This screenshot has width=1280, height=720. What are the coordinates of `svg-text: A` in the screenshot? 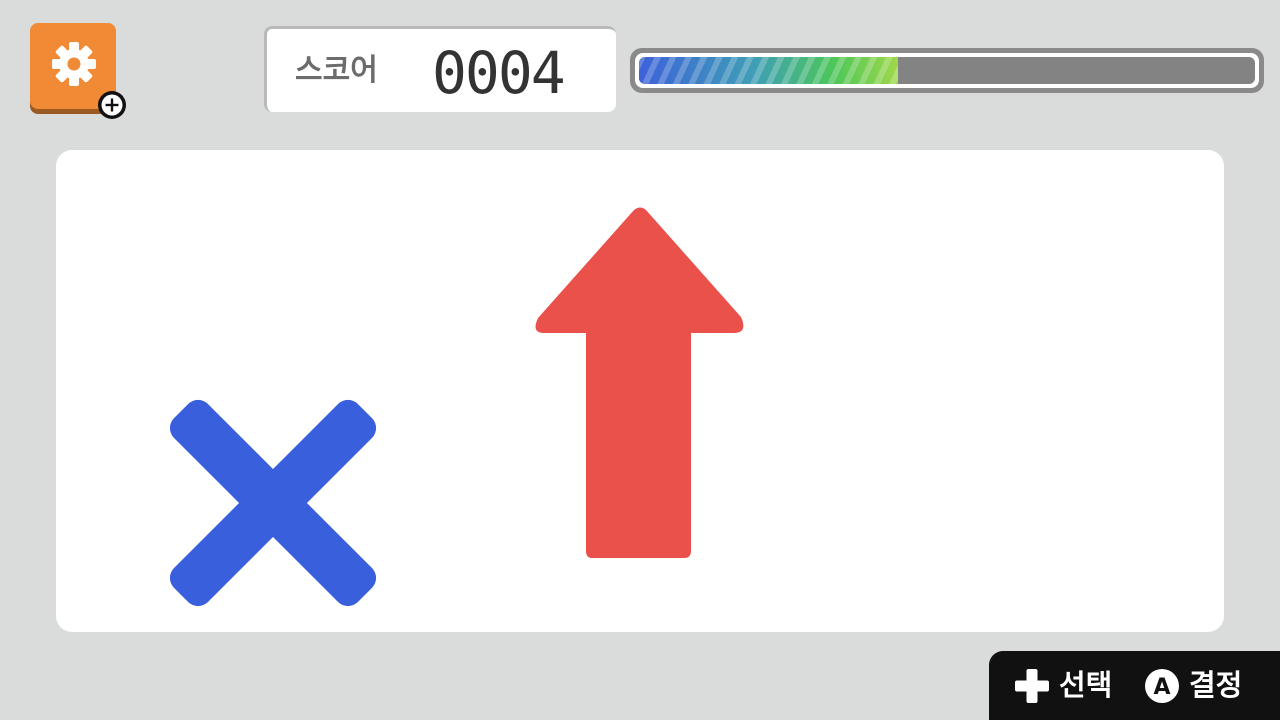 It's located at (1161, 687).